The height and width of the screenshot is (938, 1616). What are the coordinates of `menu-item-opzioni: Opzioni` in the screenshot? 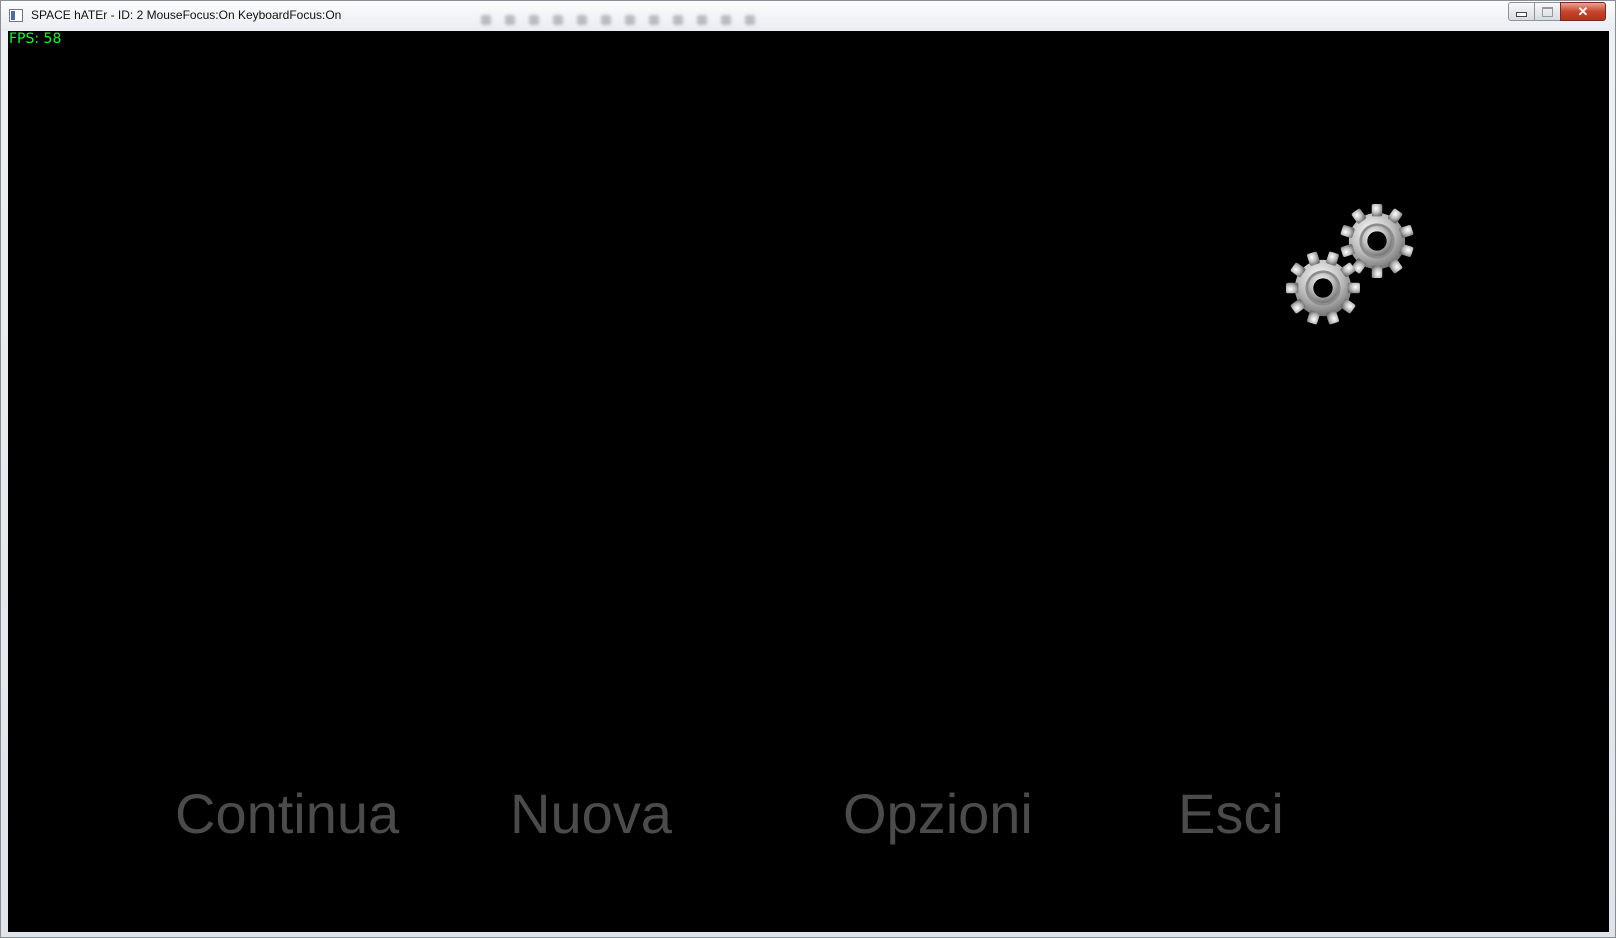 It's located at (938, 813).